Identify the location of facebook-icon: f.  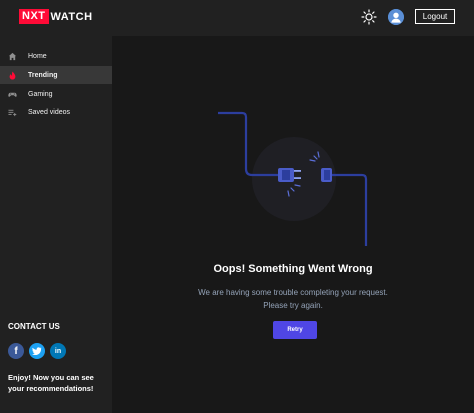
(16, 351).